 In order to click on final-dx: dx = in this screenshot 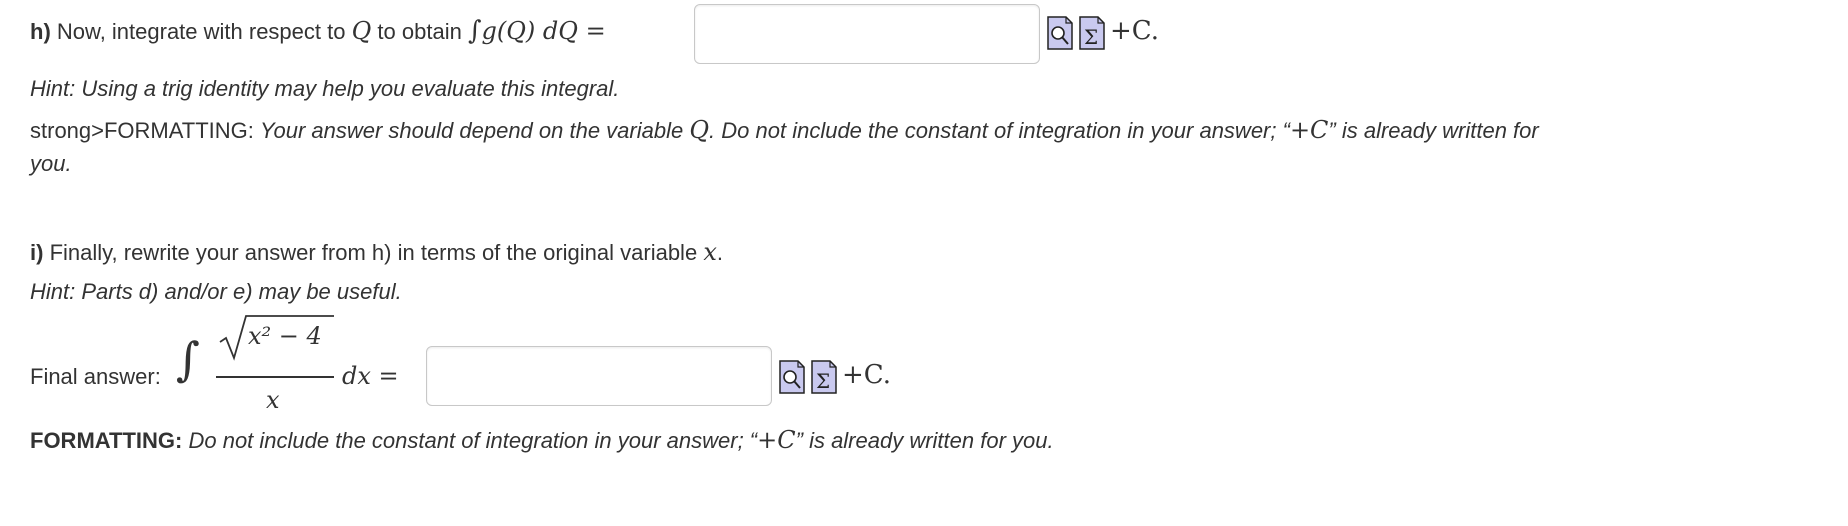, I will do `click(370, 376)`.